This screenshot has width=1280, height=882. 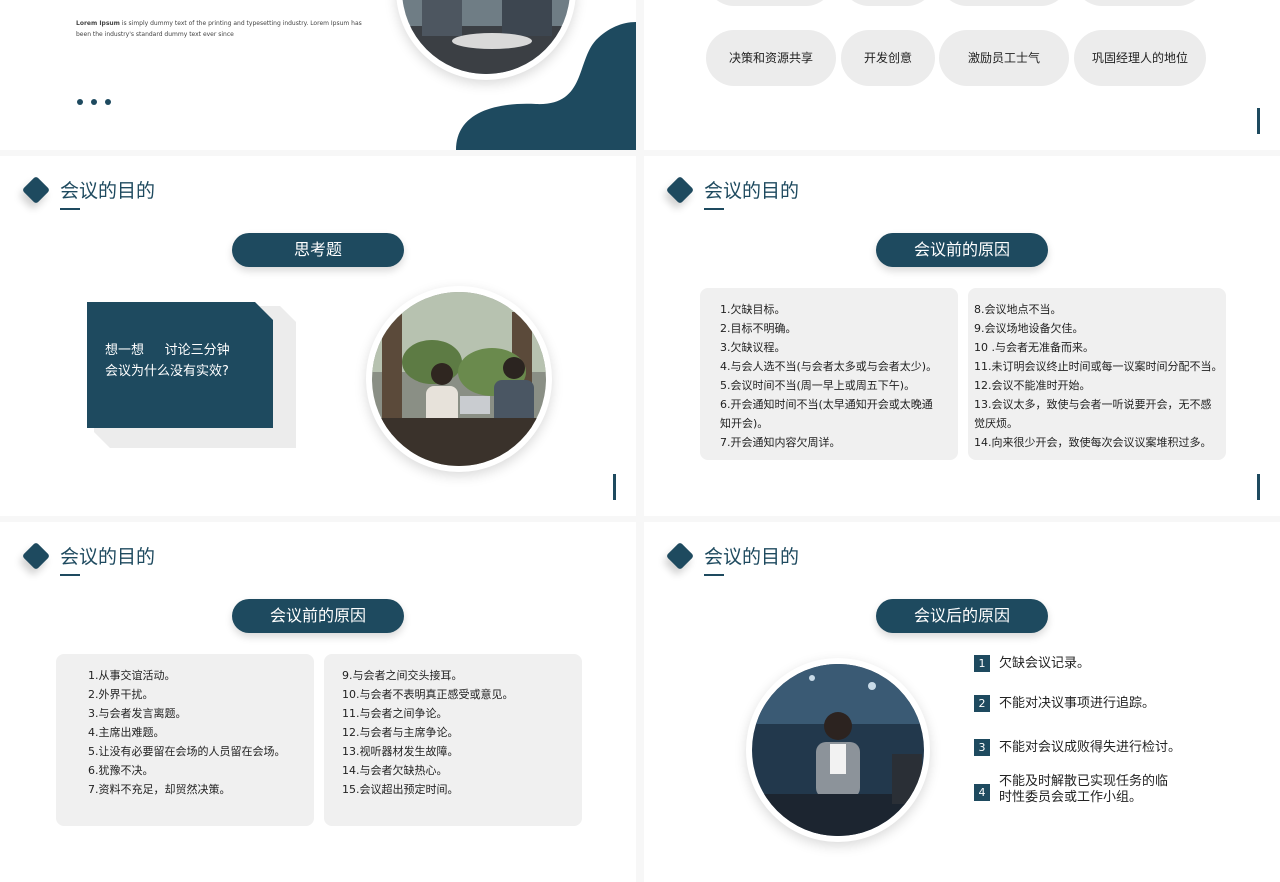 What do you see at coordinates (1093, 442) in the screenshot?
I see `list-item: 14.向来很少开会，致使每次会议议案堆积过多。` at bounding box center [1093, 442].